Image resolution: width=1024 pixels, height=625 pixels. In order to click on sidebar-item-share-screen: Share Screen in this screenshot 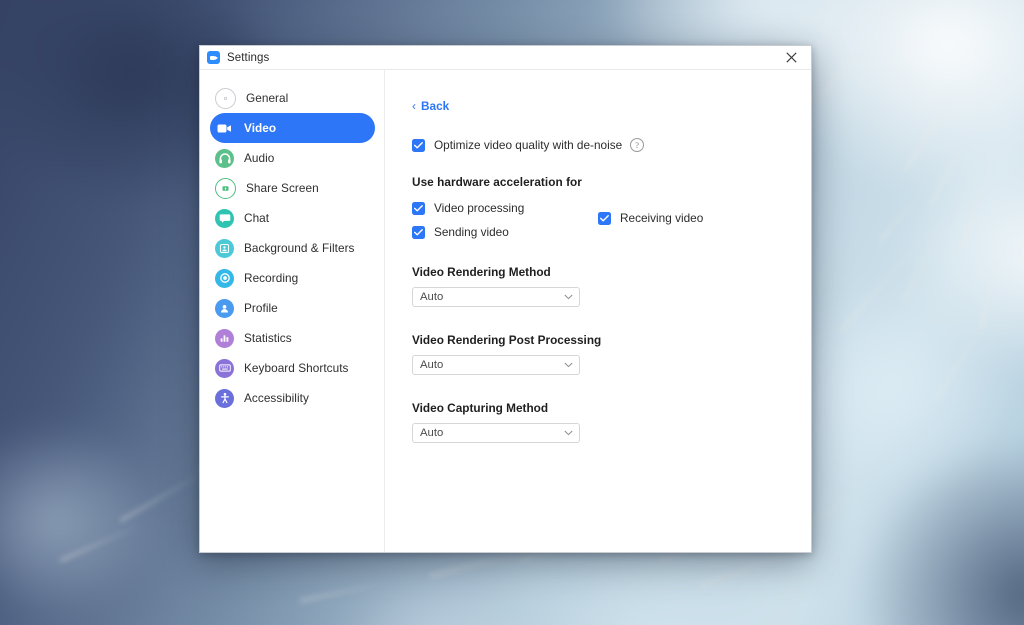, I will do `click(292, 188)`.